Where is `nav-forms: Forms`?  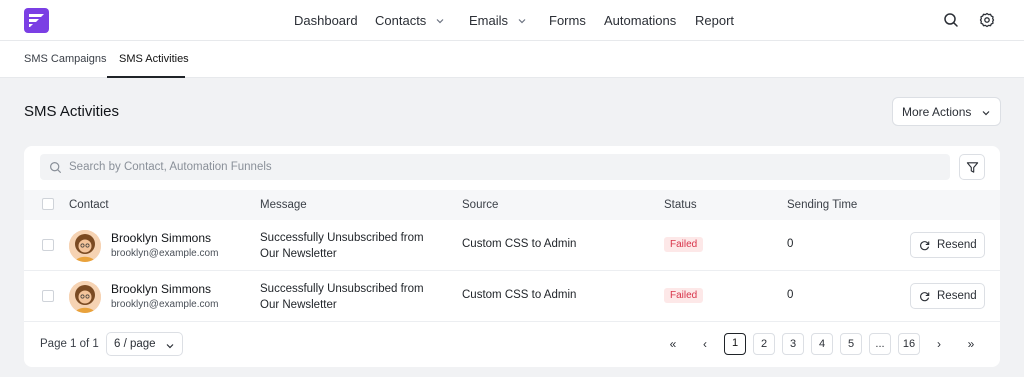 nav-forms: Forms is located at coordinates (567, 20).